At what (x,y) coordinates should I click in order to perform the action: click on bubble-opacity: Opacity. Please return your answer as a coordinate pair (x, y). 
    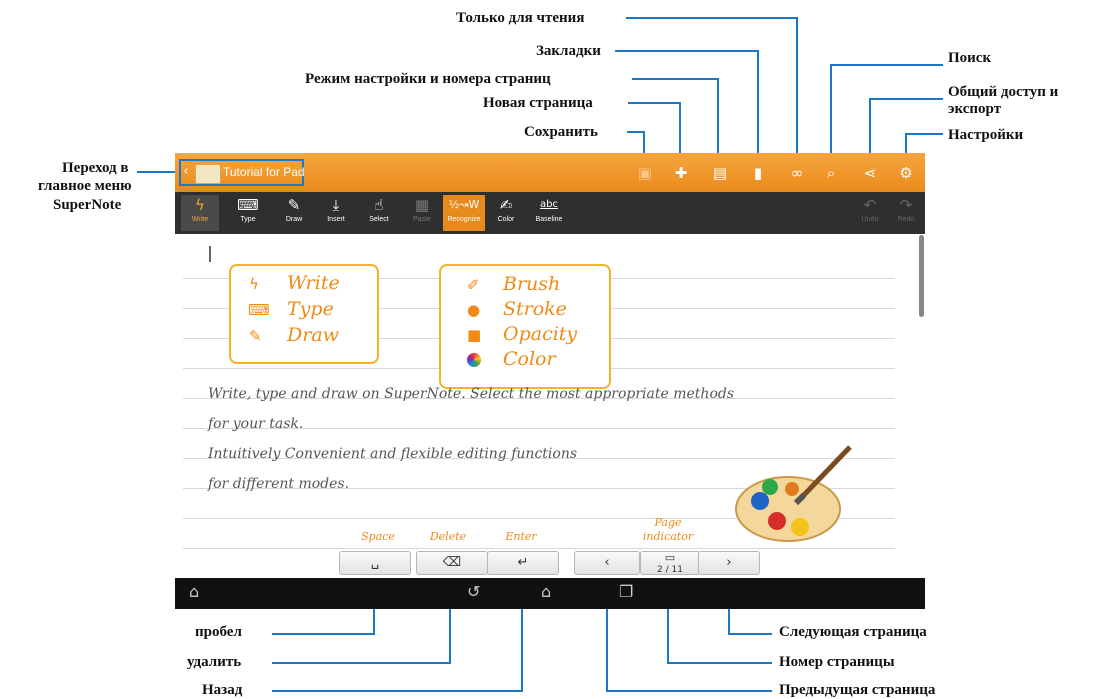
    Looking at the image, I should click on (540, 334).